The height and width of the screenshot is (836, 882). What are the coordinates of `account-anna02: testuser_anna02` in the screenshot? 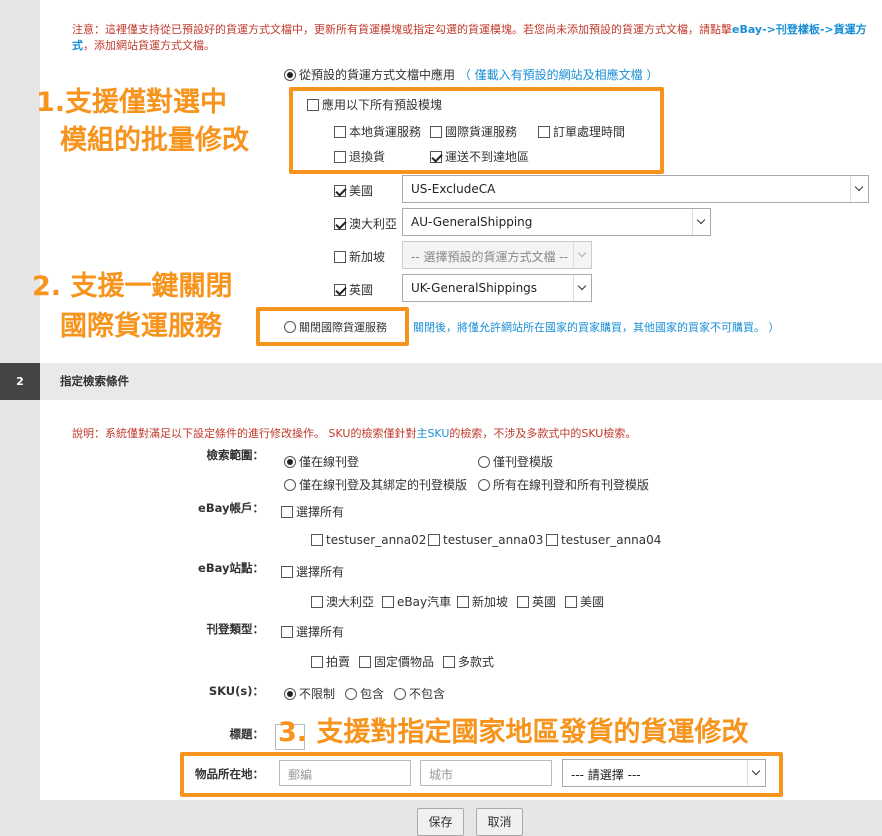 It's located at (368, 540).